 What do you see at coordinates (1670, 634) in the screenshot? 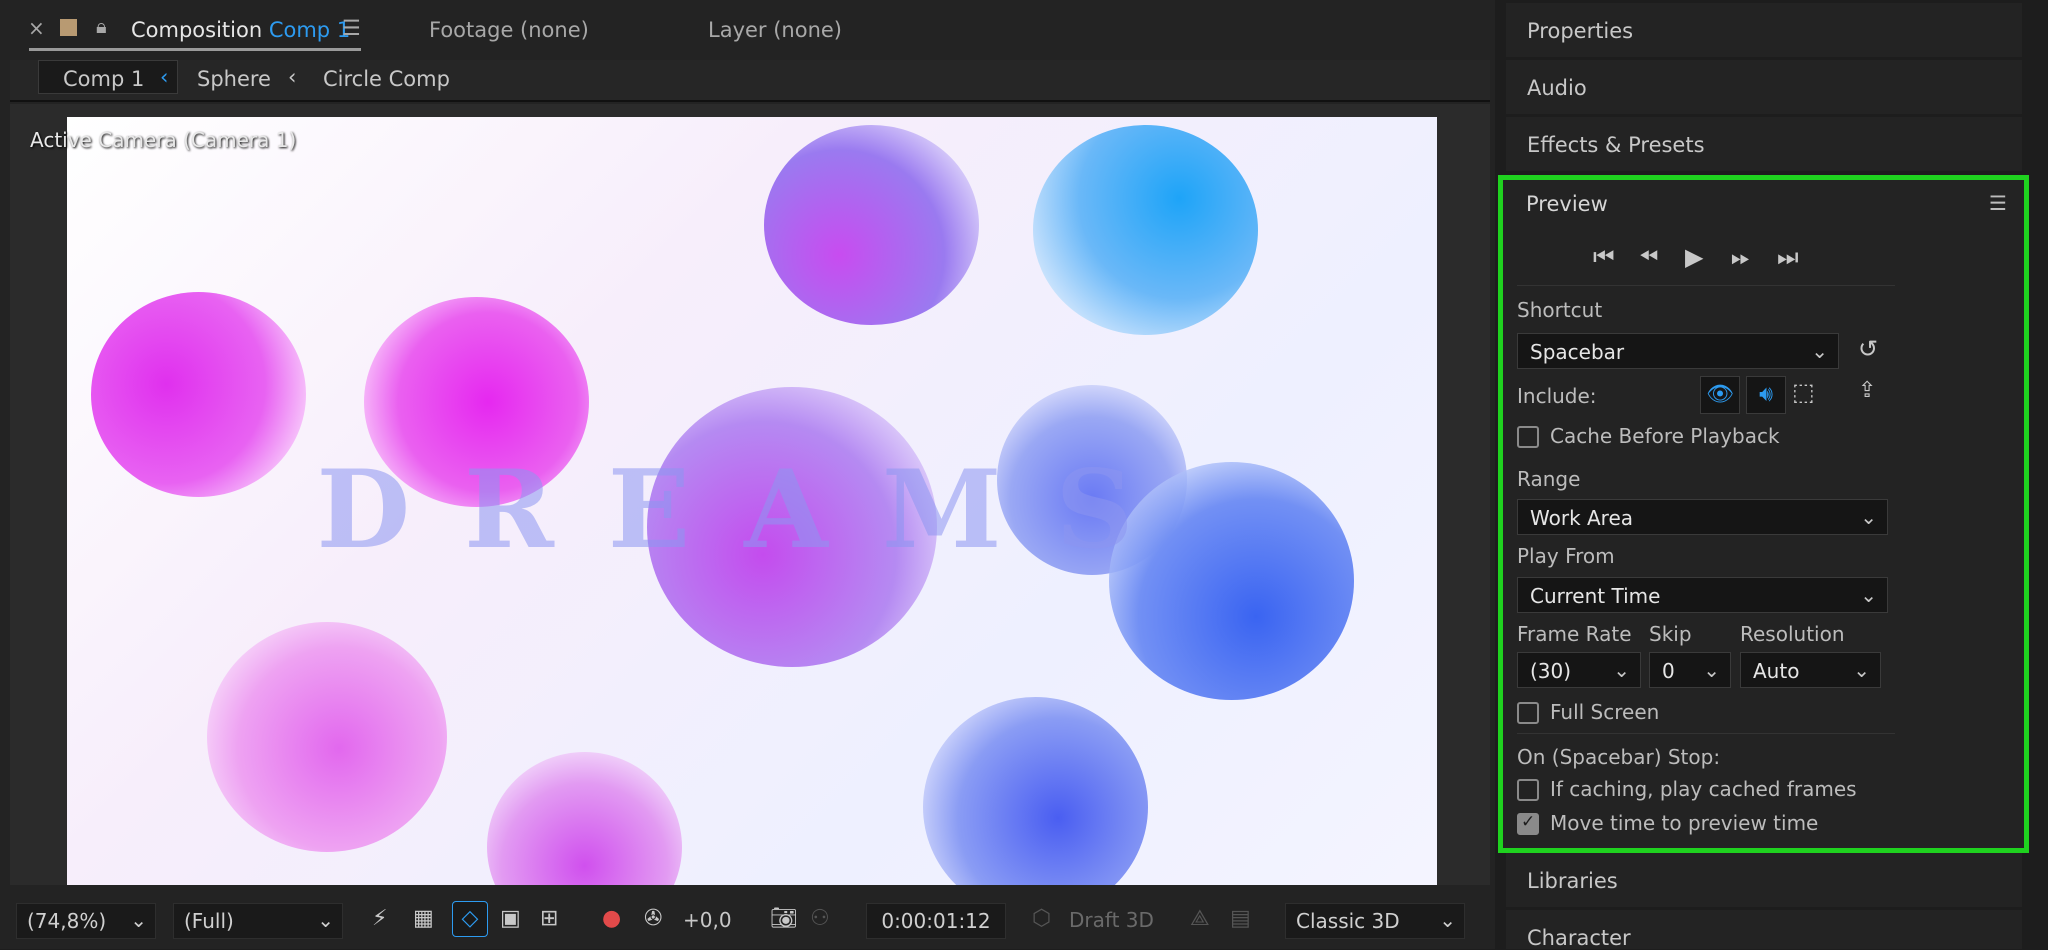
I see `skip-label: Skip` at bounding box center [1670, 634].